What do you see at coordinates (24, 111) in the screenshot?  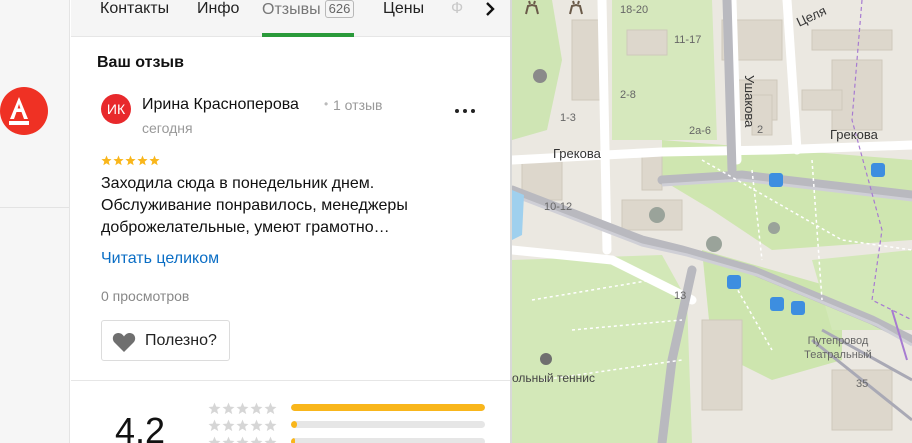 I see `alfa-bank-logo` at bounding box center [24, 111].